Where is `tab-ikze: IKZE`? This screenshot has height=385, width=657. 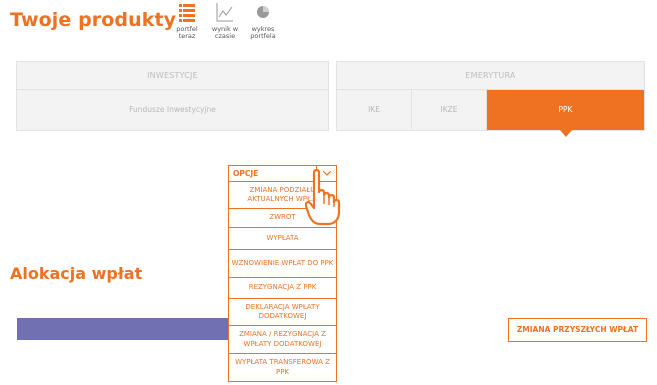
tab-ikze: IKZE is located at coordinates (449, 110).